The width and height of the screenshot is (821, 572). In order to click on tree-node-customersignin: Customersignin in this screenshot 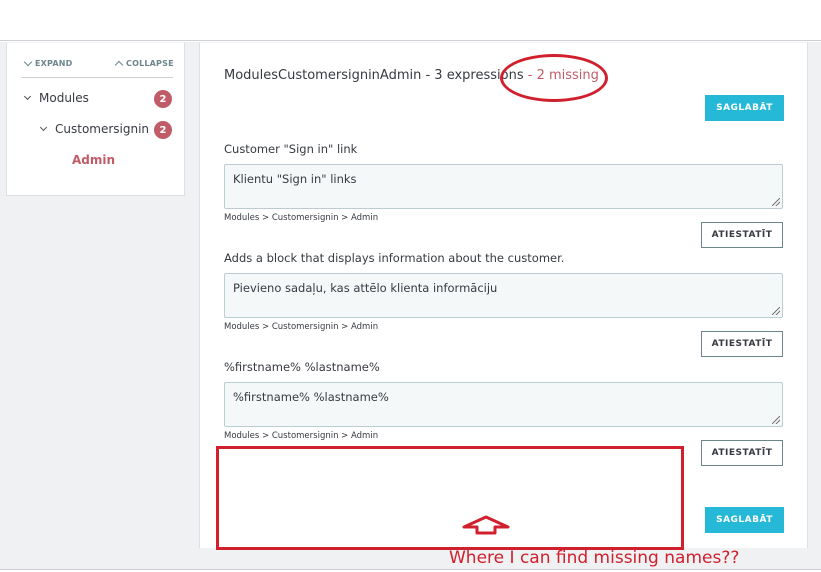, I will do `click(94, 129)`.